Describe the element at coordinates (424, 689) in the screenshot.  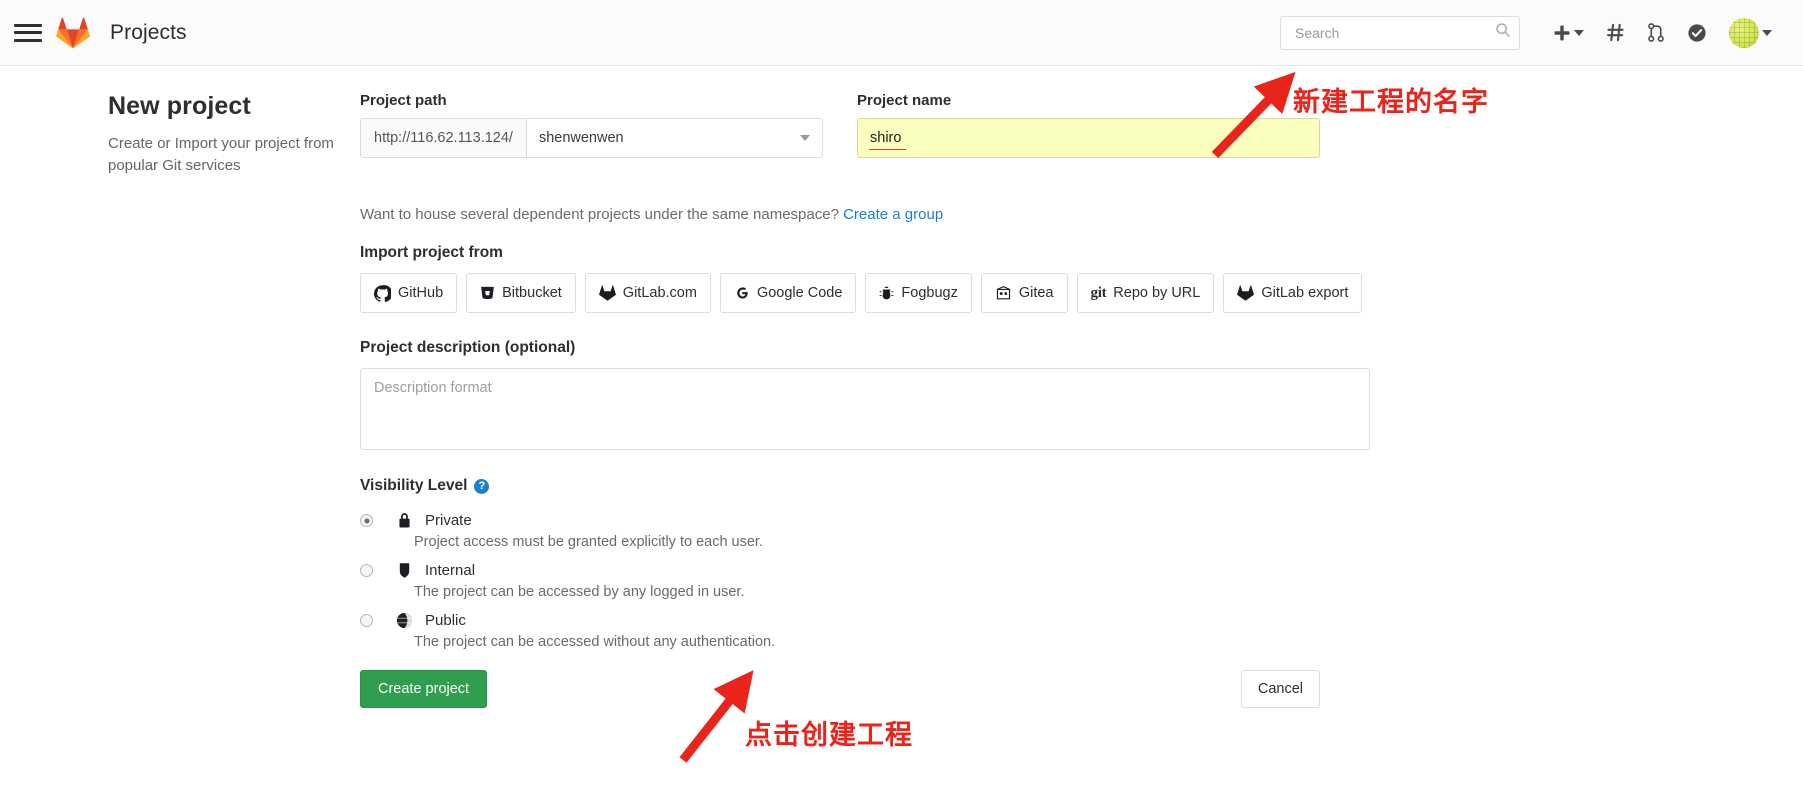
I see `create-project-button: Create project` at that location.